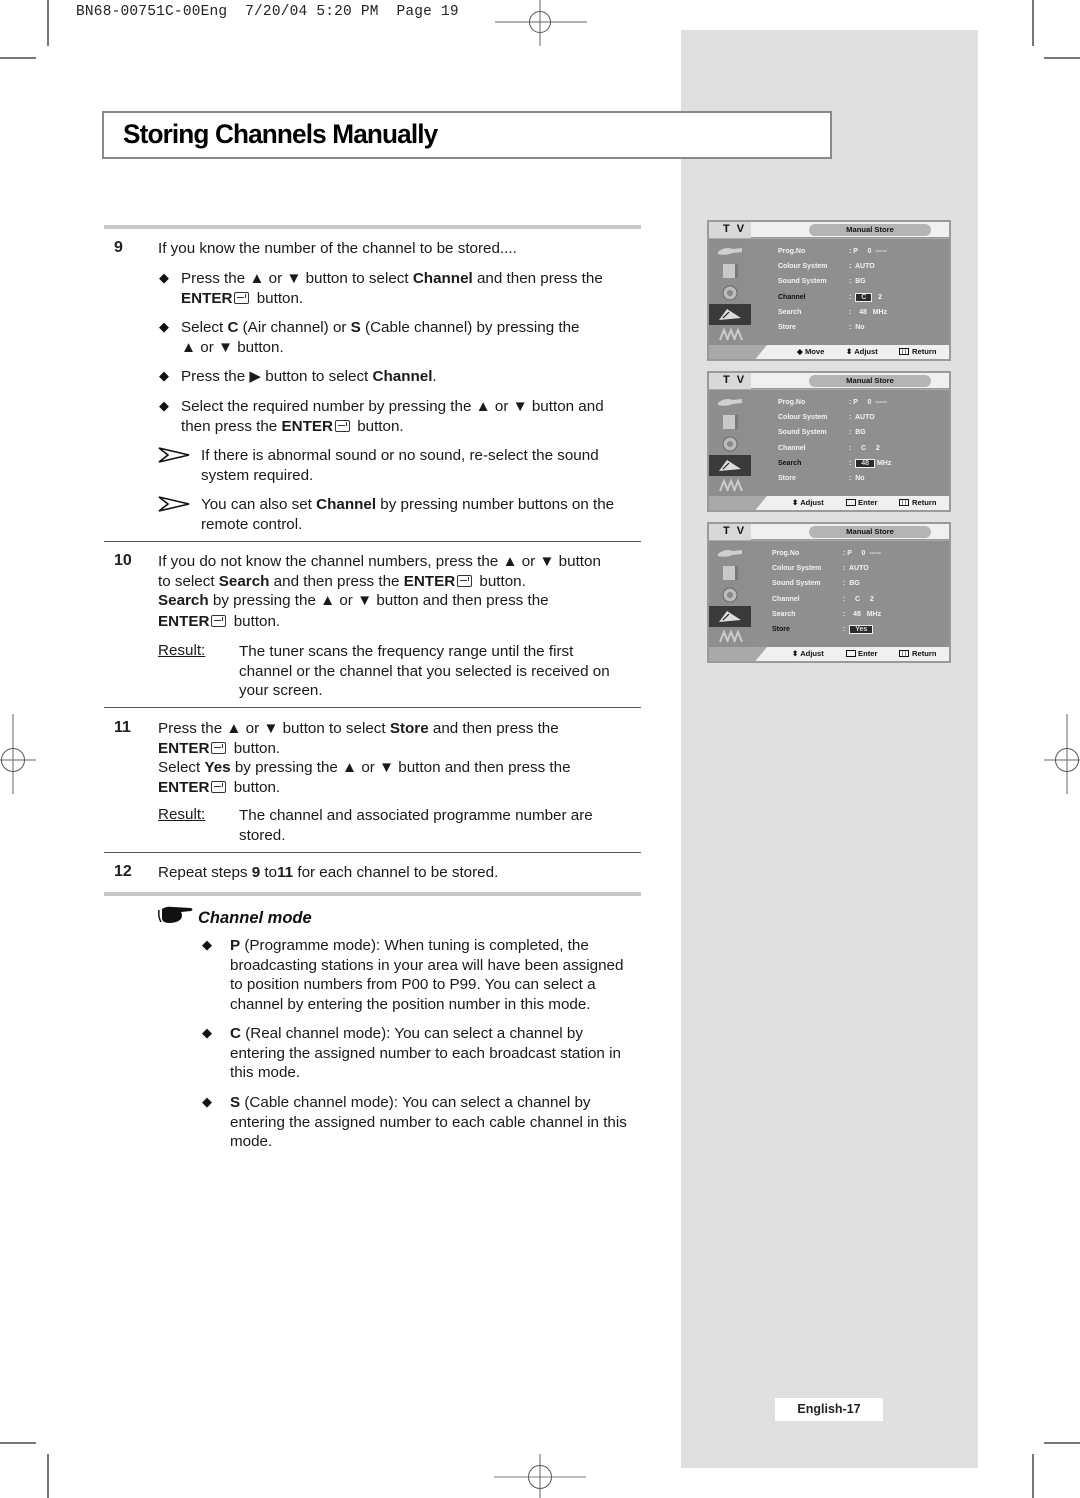 The width and height of the screenshot is (1080, 1498). Describe the element at coordinates (122, 727) in the screenshot. I see `step-number: 11` at that location.